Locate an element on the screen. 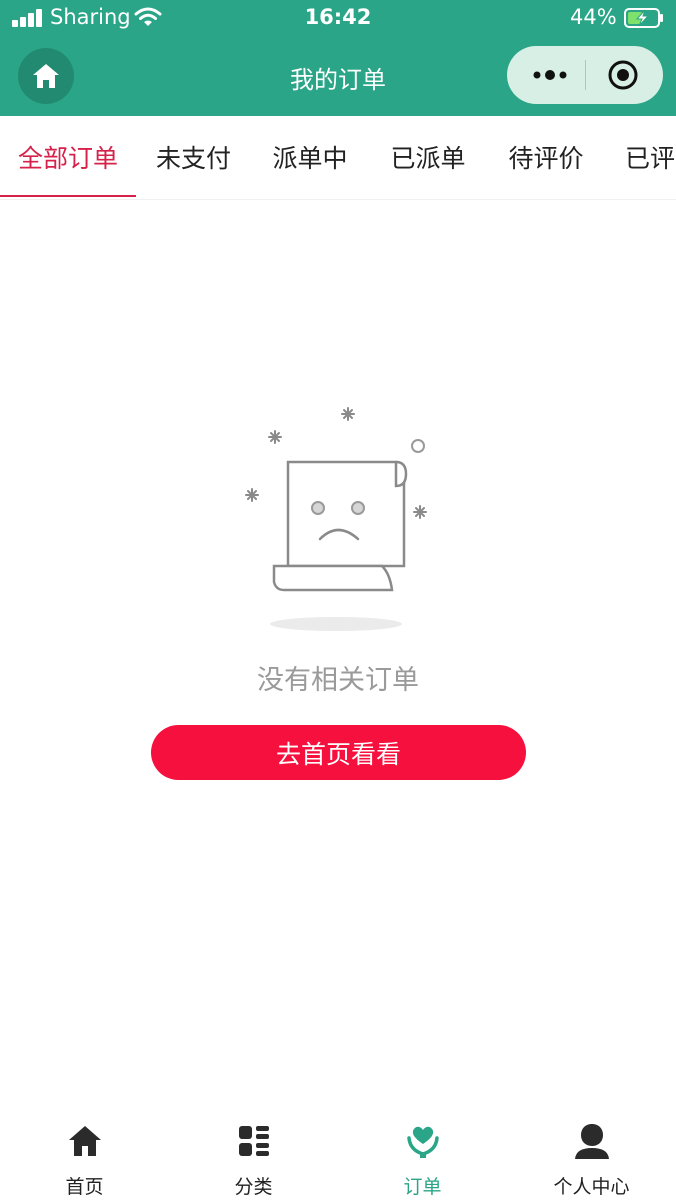 The width and height of the screenshot is (676, 1202). tab-dispatched: 已派单 is located at coordinates (428, 157).